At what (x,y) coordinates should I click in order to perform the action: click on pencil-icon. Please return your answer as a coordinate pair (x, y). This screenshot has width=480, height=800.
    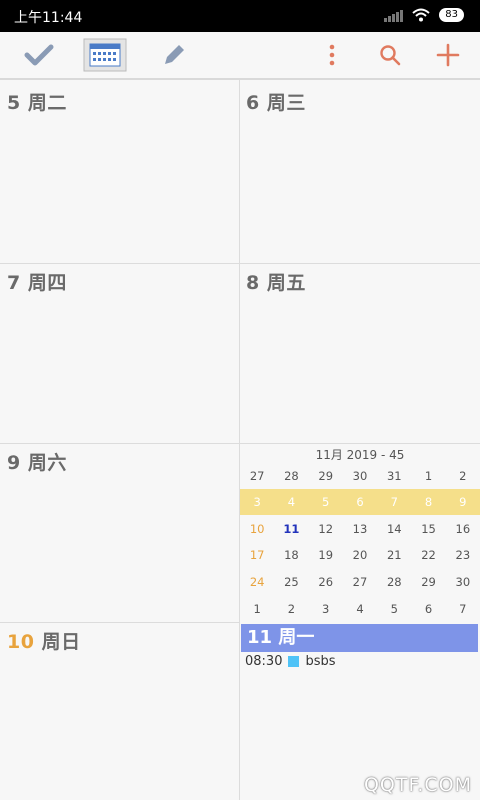
    Looking at the image, I should click on (174, 54).